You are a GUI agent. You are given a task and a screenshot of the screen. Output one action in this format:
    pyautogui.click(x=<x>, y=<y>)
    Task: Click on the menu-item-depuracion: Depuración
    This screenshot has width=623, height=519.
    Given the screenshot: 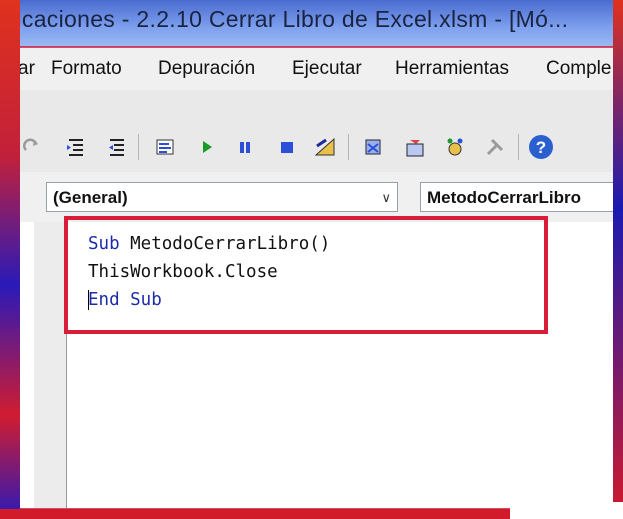 What is the action you would take?
    pyautogui.click(x=206, y=69)
    